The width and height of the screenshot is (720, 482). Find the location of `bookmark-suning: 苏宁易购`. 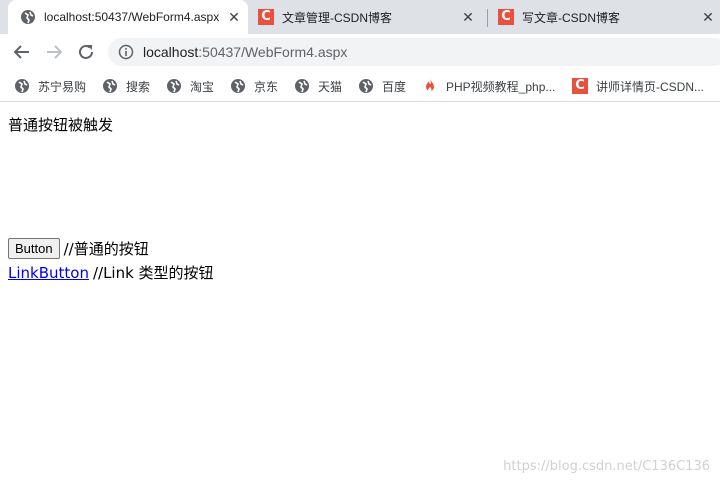

bookmark-suning: 苏宁易购 is located at coordinates (50, 86).